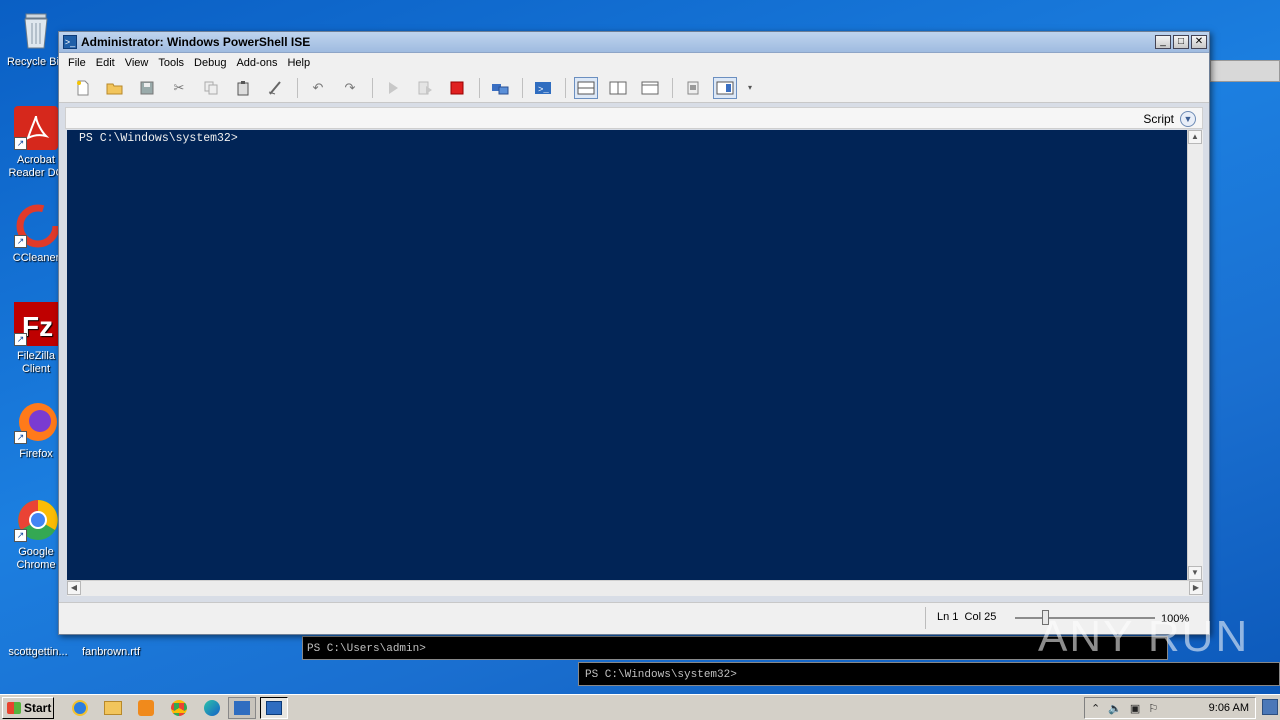 The width and height of the screenshot is (1280, 720). Describe the element at coordinates (36, 558) in the screenshot. I see `desktop-icon-label: Google Chrome` at that location.